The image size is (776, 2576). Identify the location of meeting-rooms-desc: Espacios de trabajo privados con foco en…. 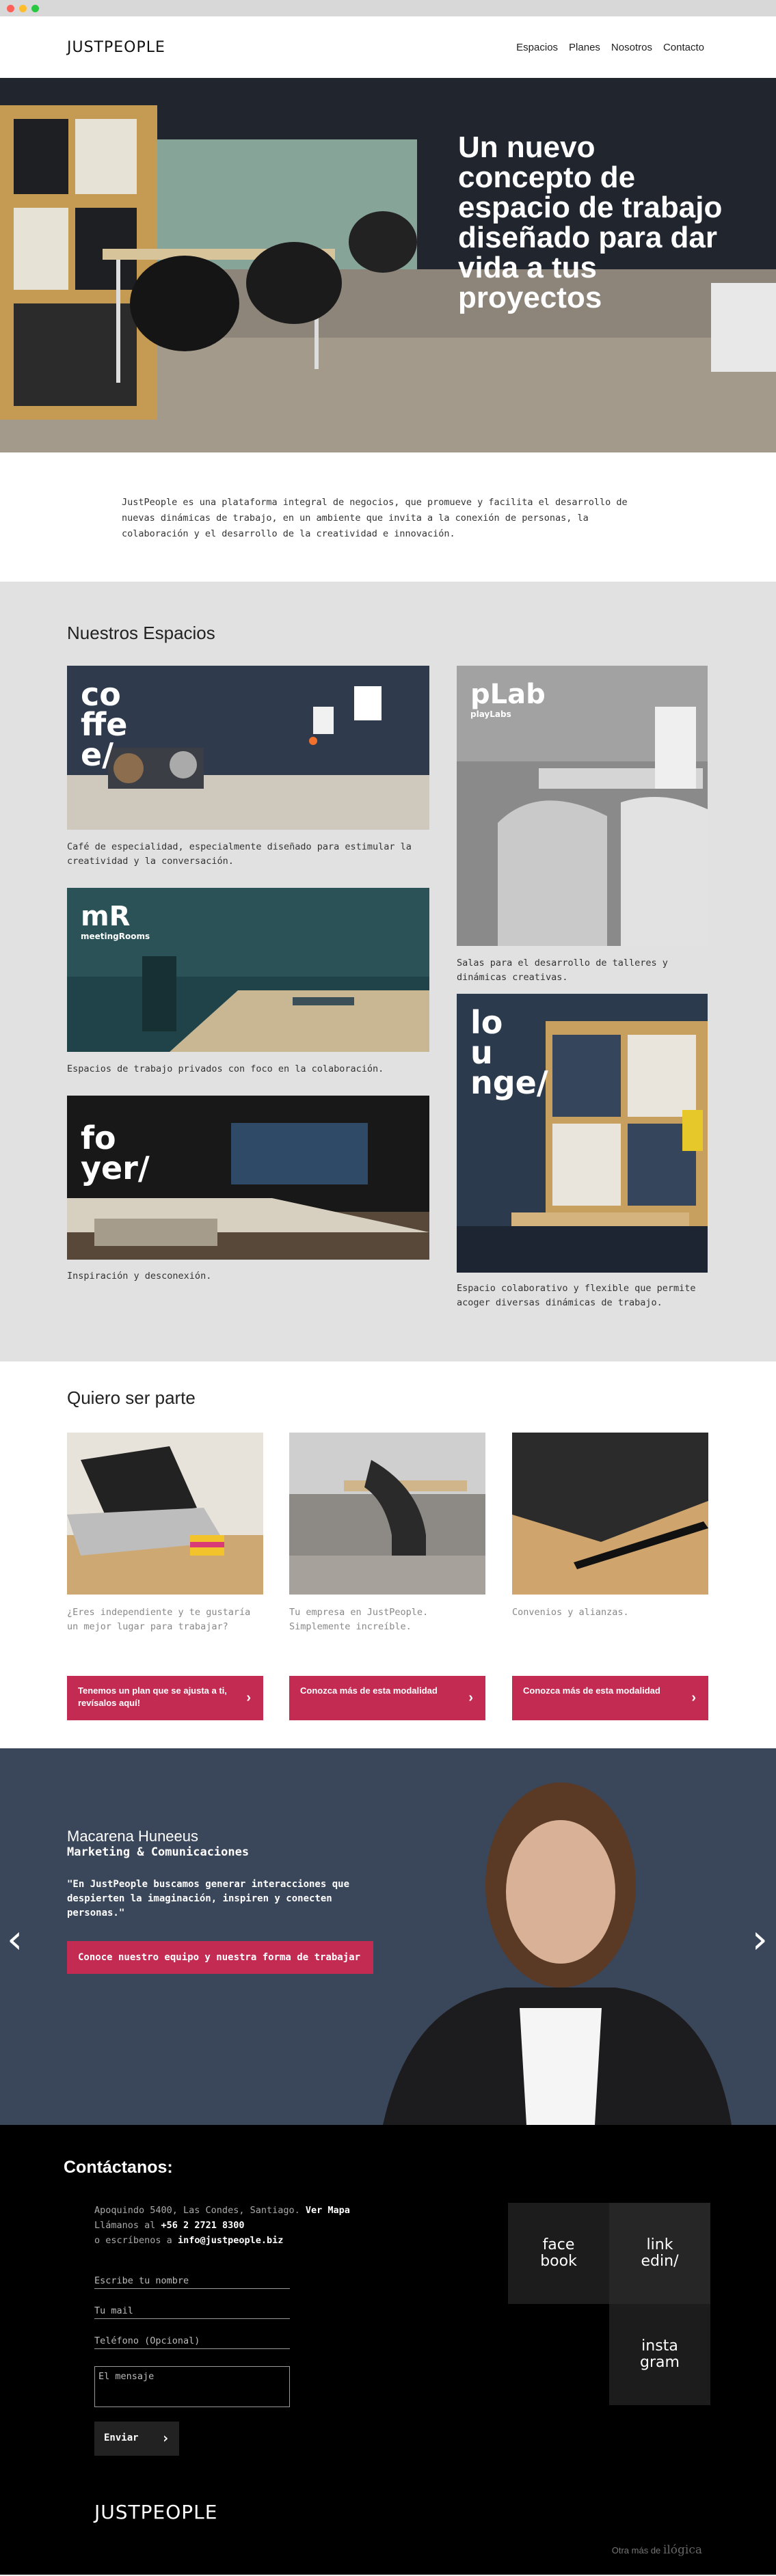
(225, 1069).